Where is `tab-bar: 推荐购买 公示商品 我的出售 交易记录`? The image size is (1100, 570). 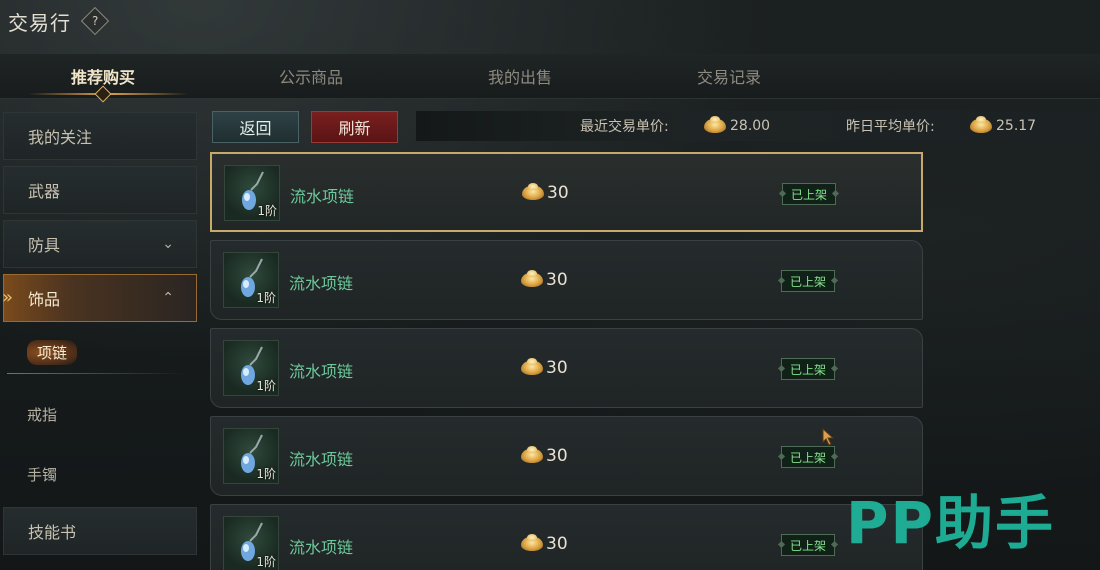 tab-bar: 推荐购买 公示商品 我的出售 交易记录 is located at coordinates (550, 78).